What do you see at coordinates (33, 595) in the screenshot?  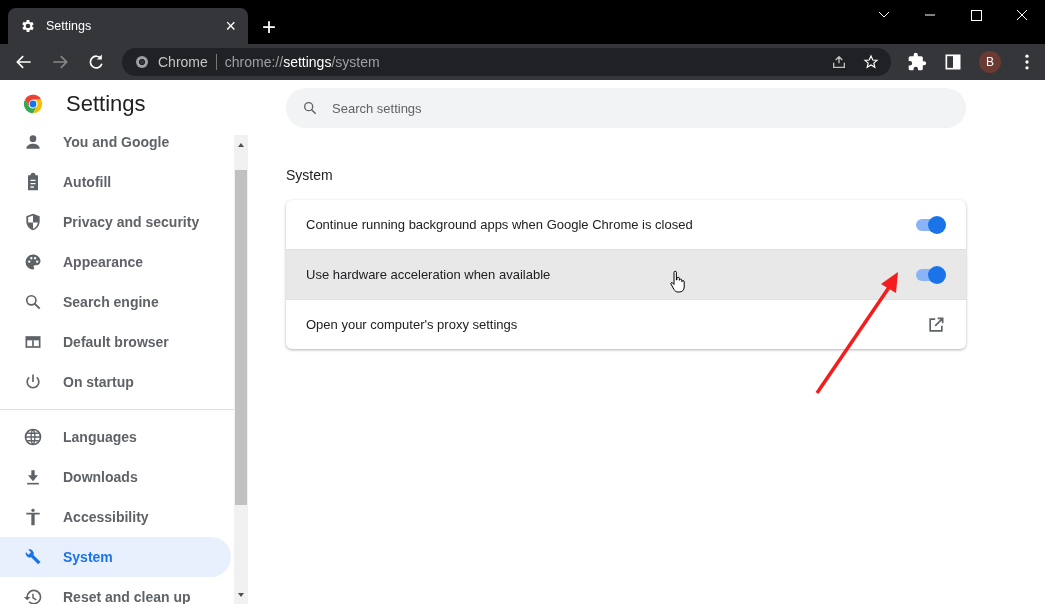 I see `history-icon` at bounding box center [33, 595].